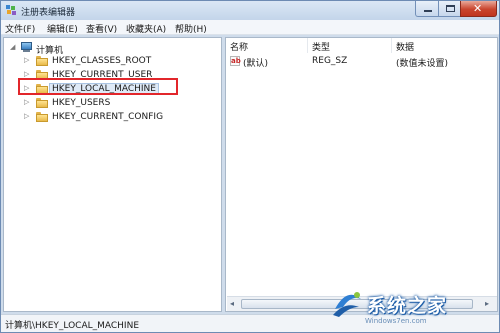  I want to click on registry-editor-icon, so click(11, 10).